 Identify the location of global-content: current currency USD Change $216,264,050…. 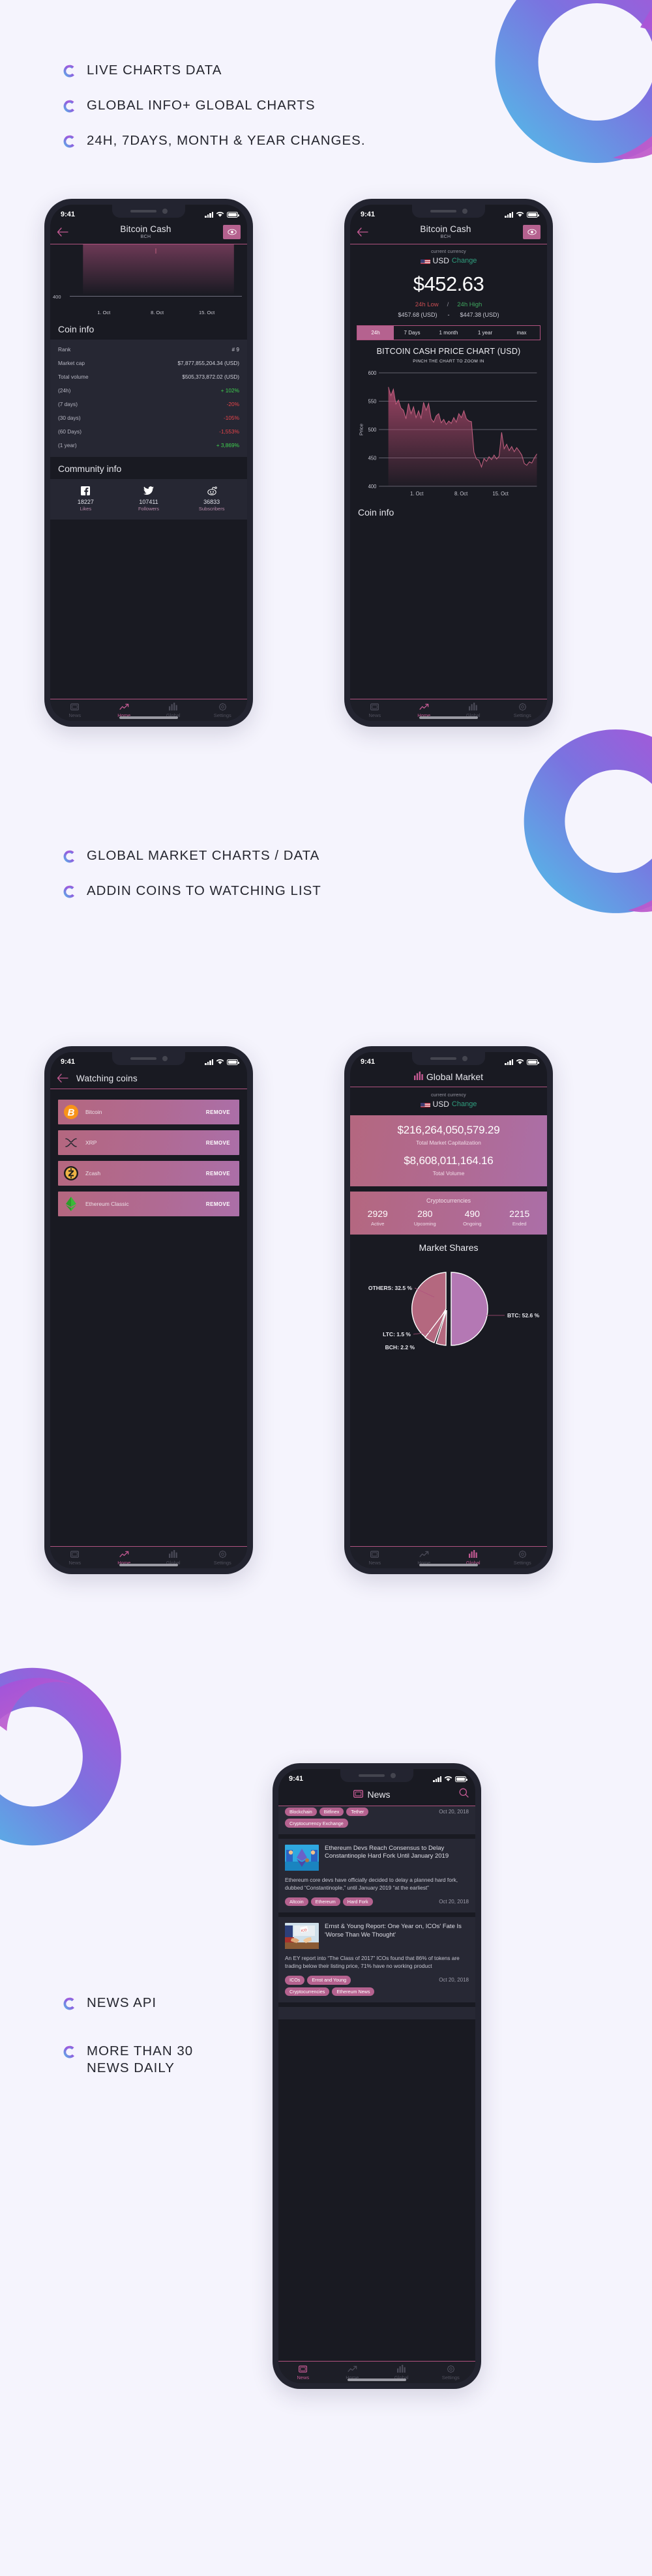
(449, 1316).